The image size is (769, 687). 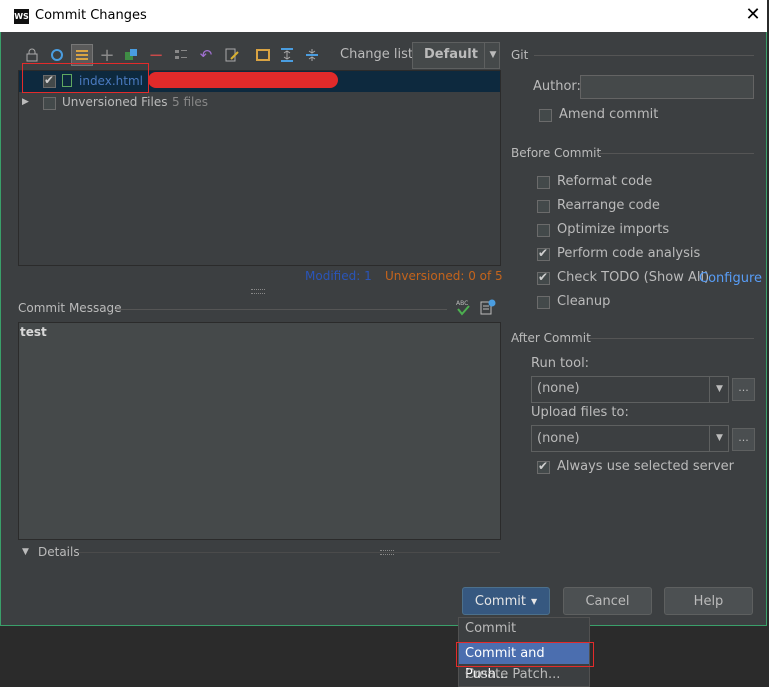 What do you see at coordinates (500, 601) in the screenshot?
I see `commit-button-label: Commit` at bounding box center [500, 601].